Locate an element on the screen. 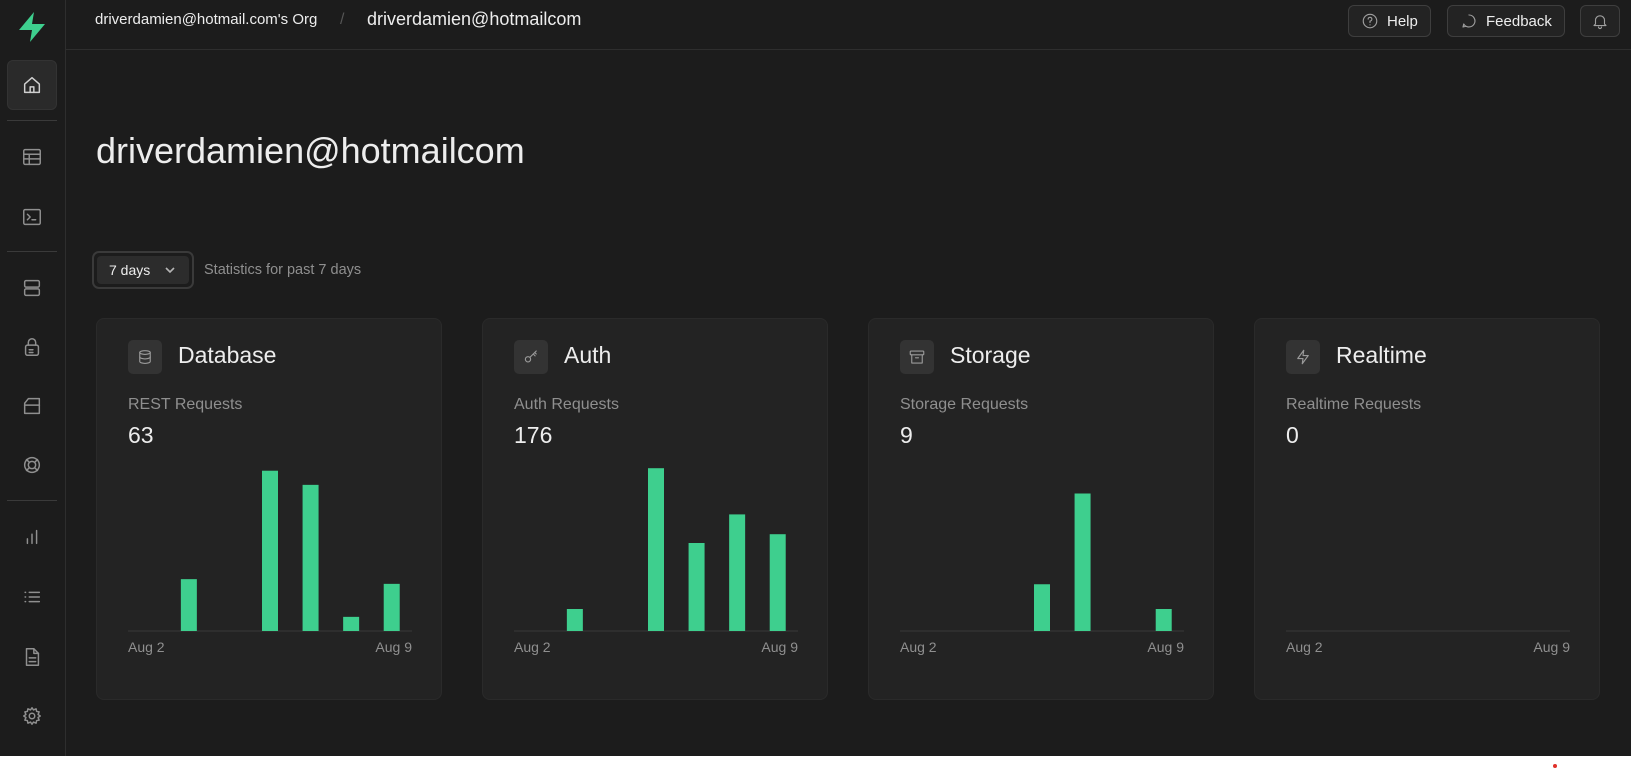 The height and width of the screenshot is (770, 1631). notifications-button is located at coordinates (1600, 21).